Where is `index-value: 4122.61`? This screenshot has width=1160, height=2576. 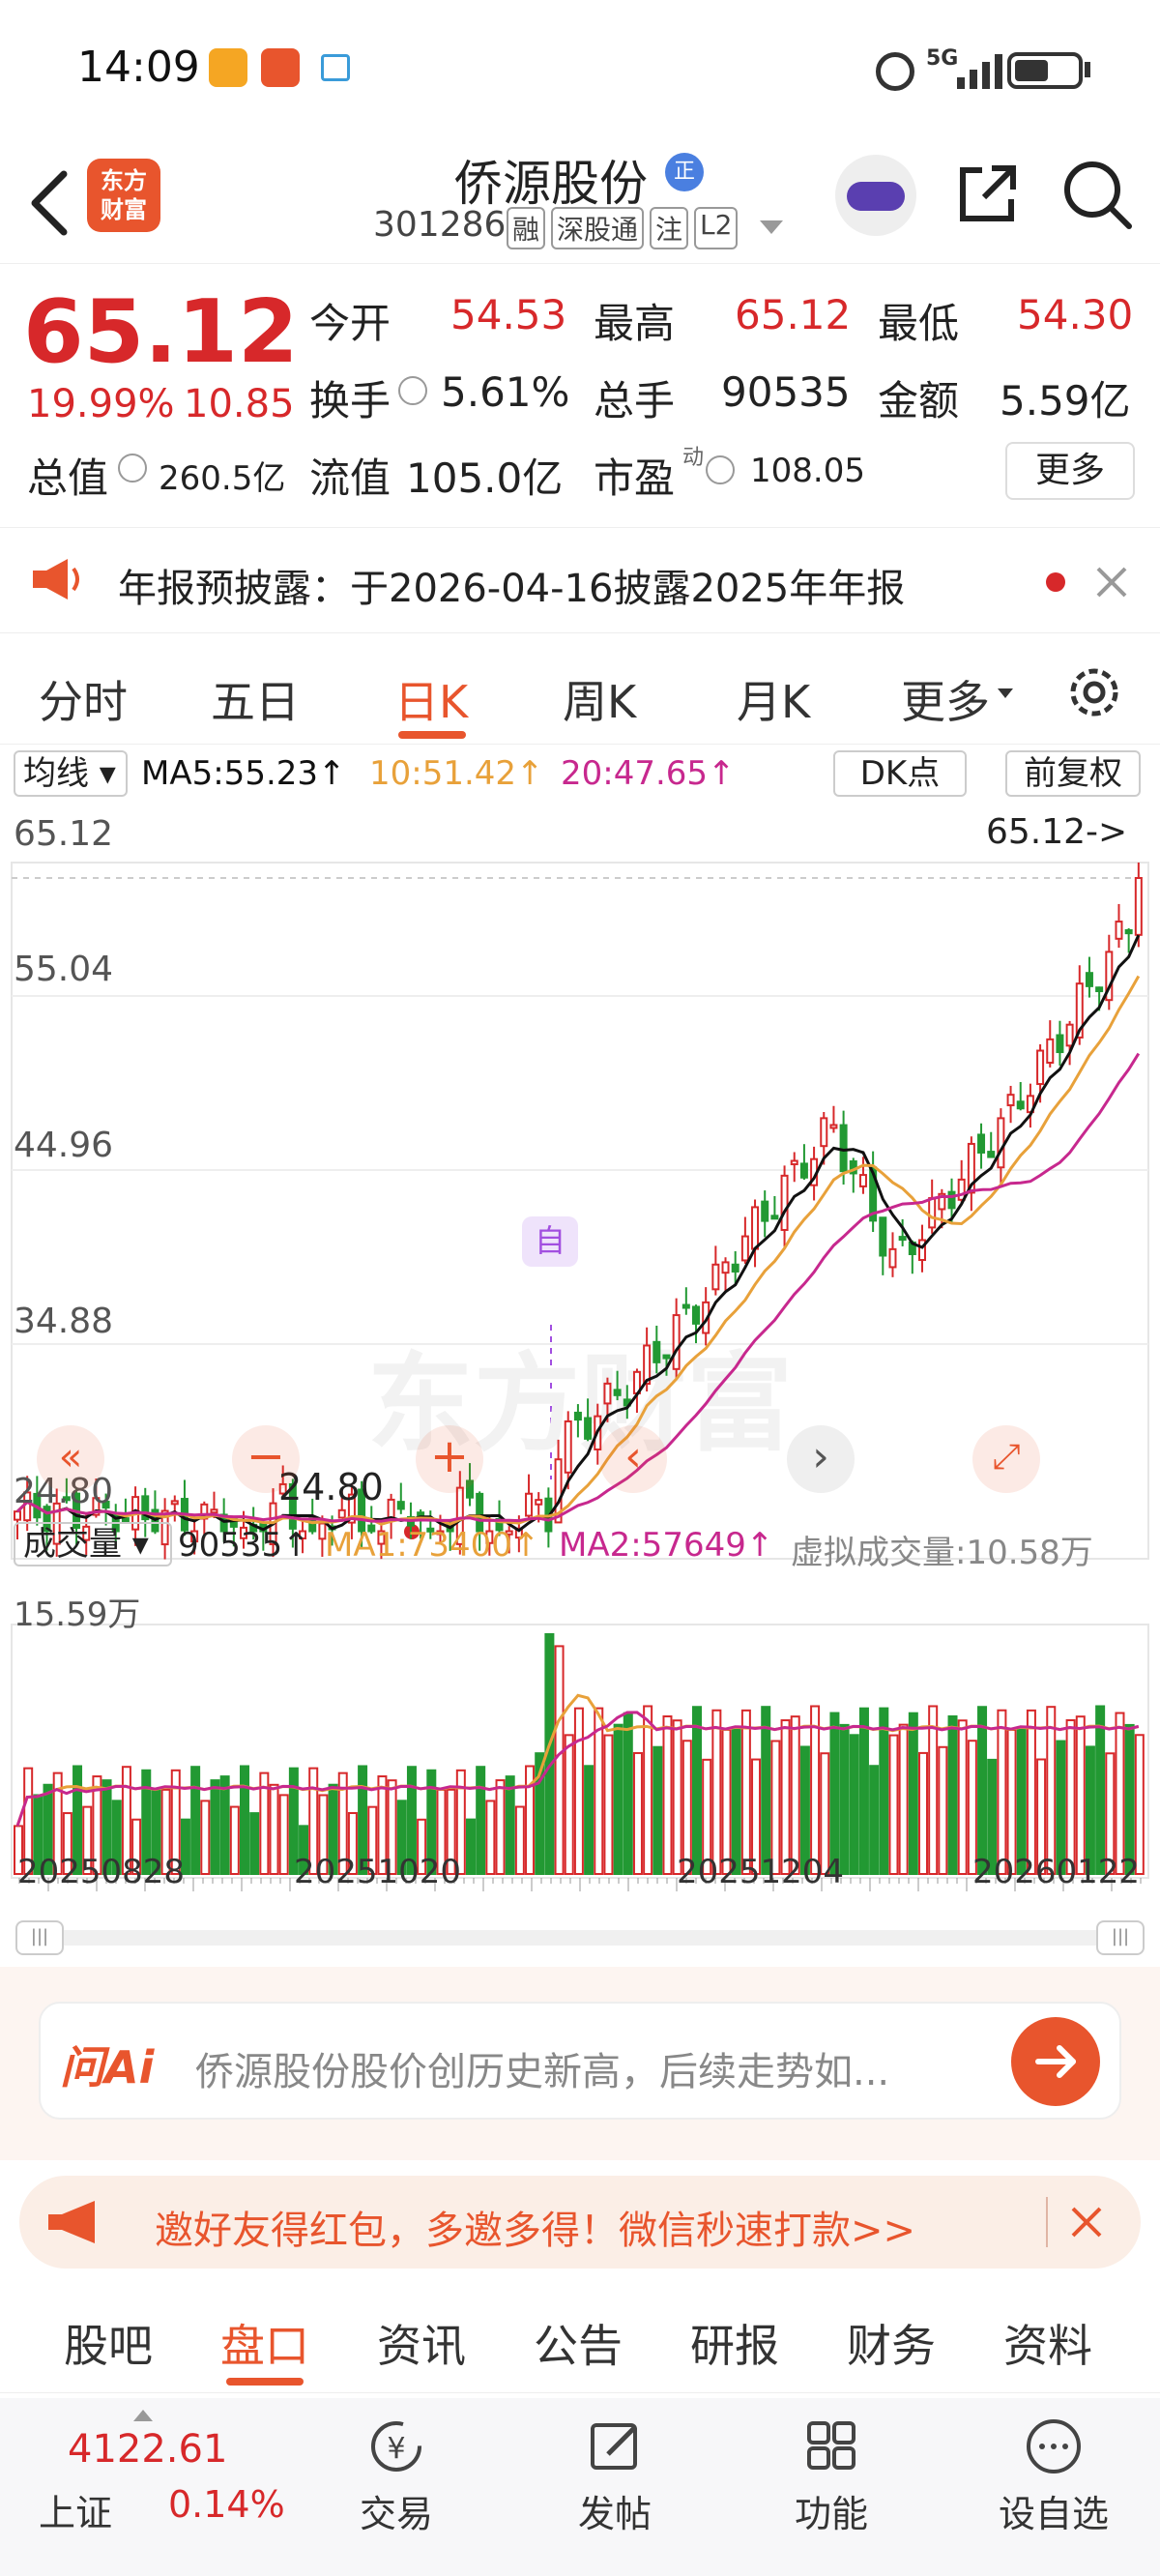
index-value: 4122.61 is located at coordinates (148, 2449).